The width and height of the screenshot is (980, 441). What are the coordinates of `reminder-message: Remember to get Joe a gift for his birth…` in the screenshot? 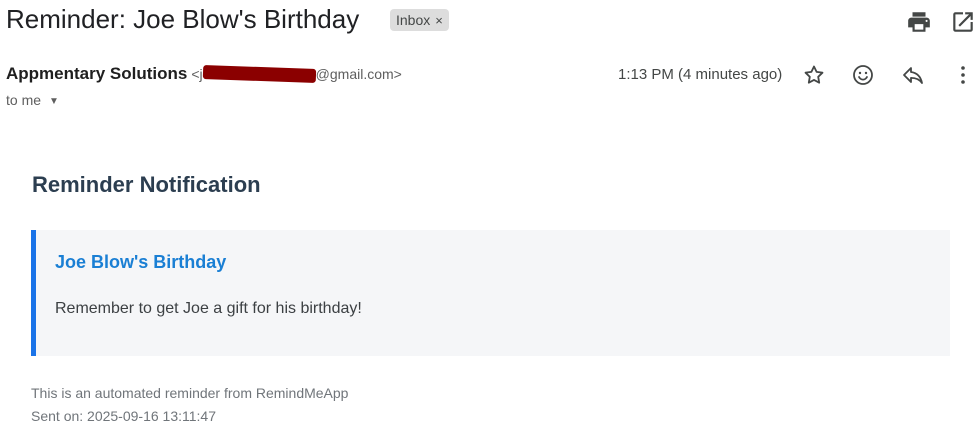 It's located at (208, 308).